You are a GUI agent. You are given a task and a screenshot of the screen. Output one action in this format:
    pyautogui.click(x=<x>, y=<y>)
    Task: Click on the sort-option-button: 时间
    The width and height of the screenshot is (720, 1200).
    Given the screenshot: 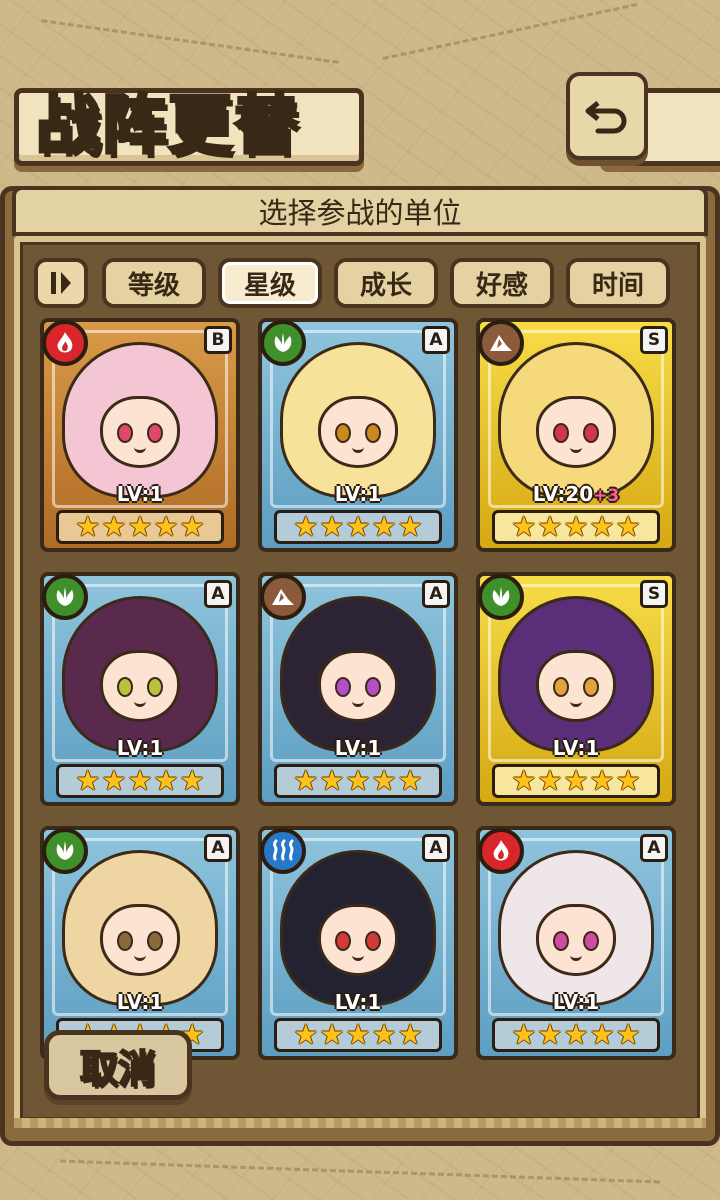 What is the action you would take?
    pyautogui.click(x=618, y=283)
    